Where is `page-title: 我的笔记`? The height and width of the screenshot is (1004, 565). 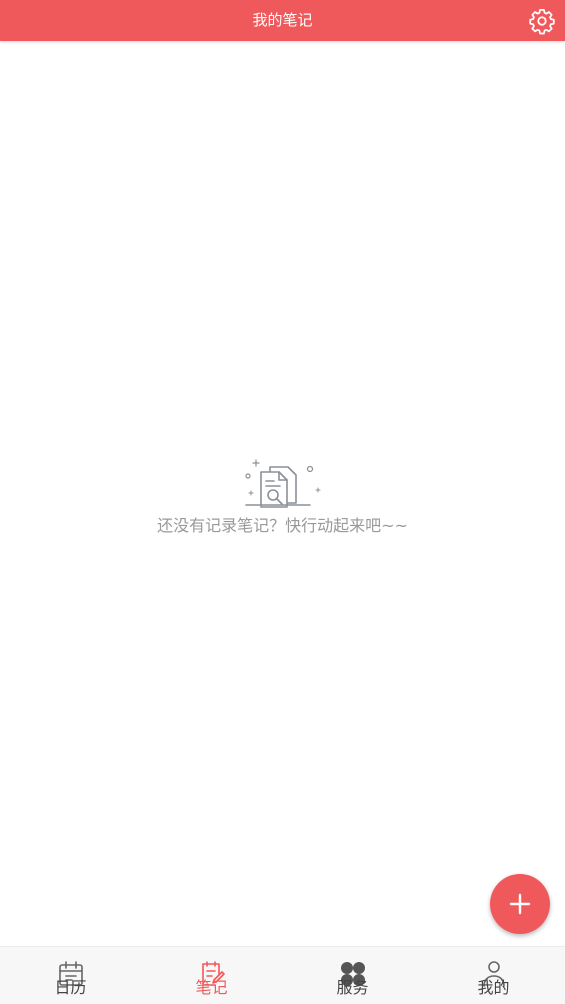
page-title: 我的笔记 is located at coordinates (282, 20).